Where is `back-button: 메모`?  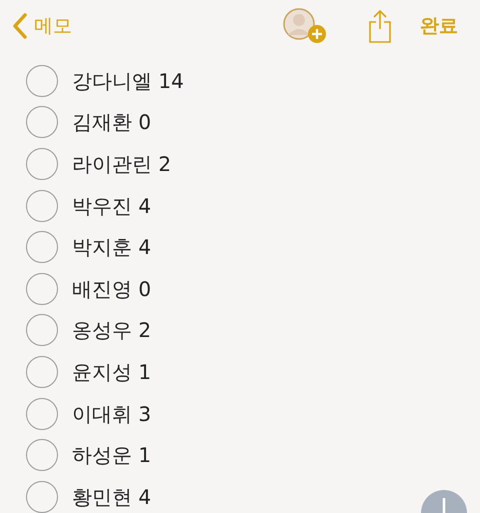
back-button: 메모 is located at coordinates (42, 26).